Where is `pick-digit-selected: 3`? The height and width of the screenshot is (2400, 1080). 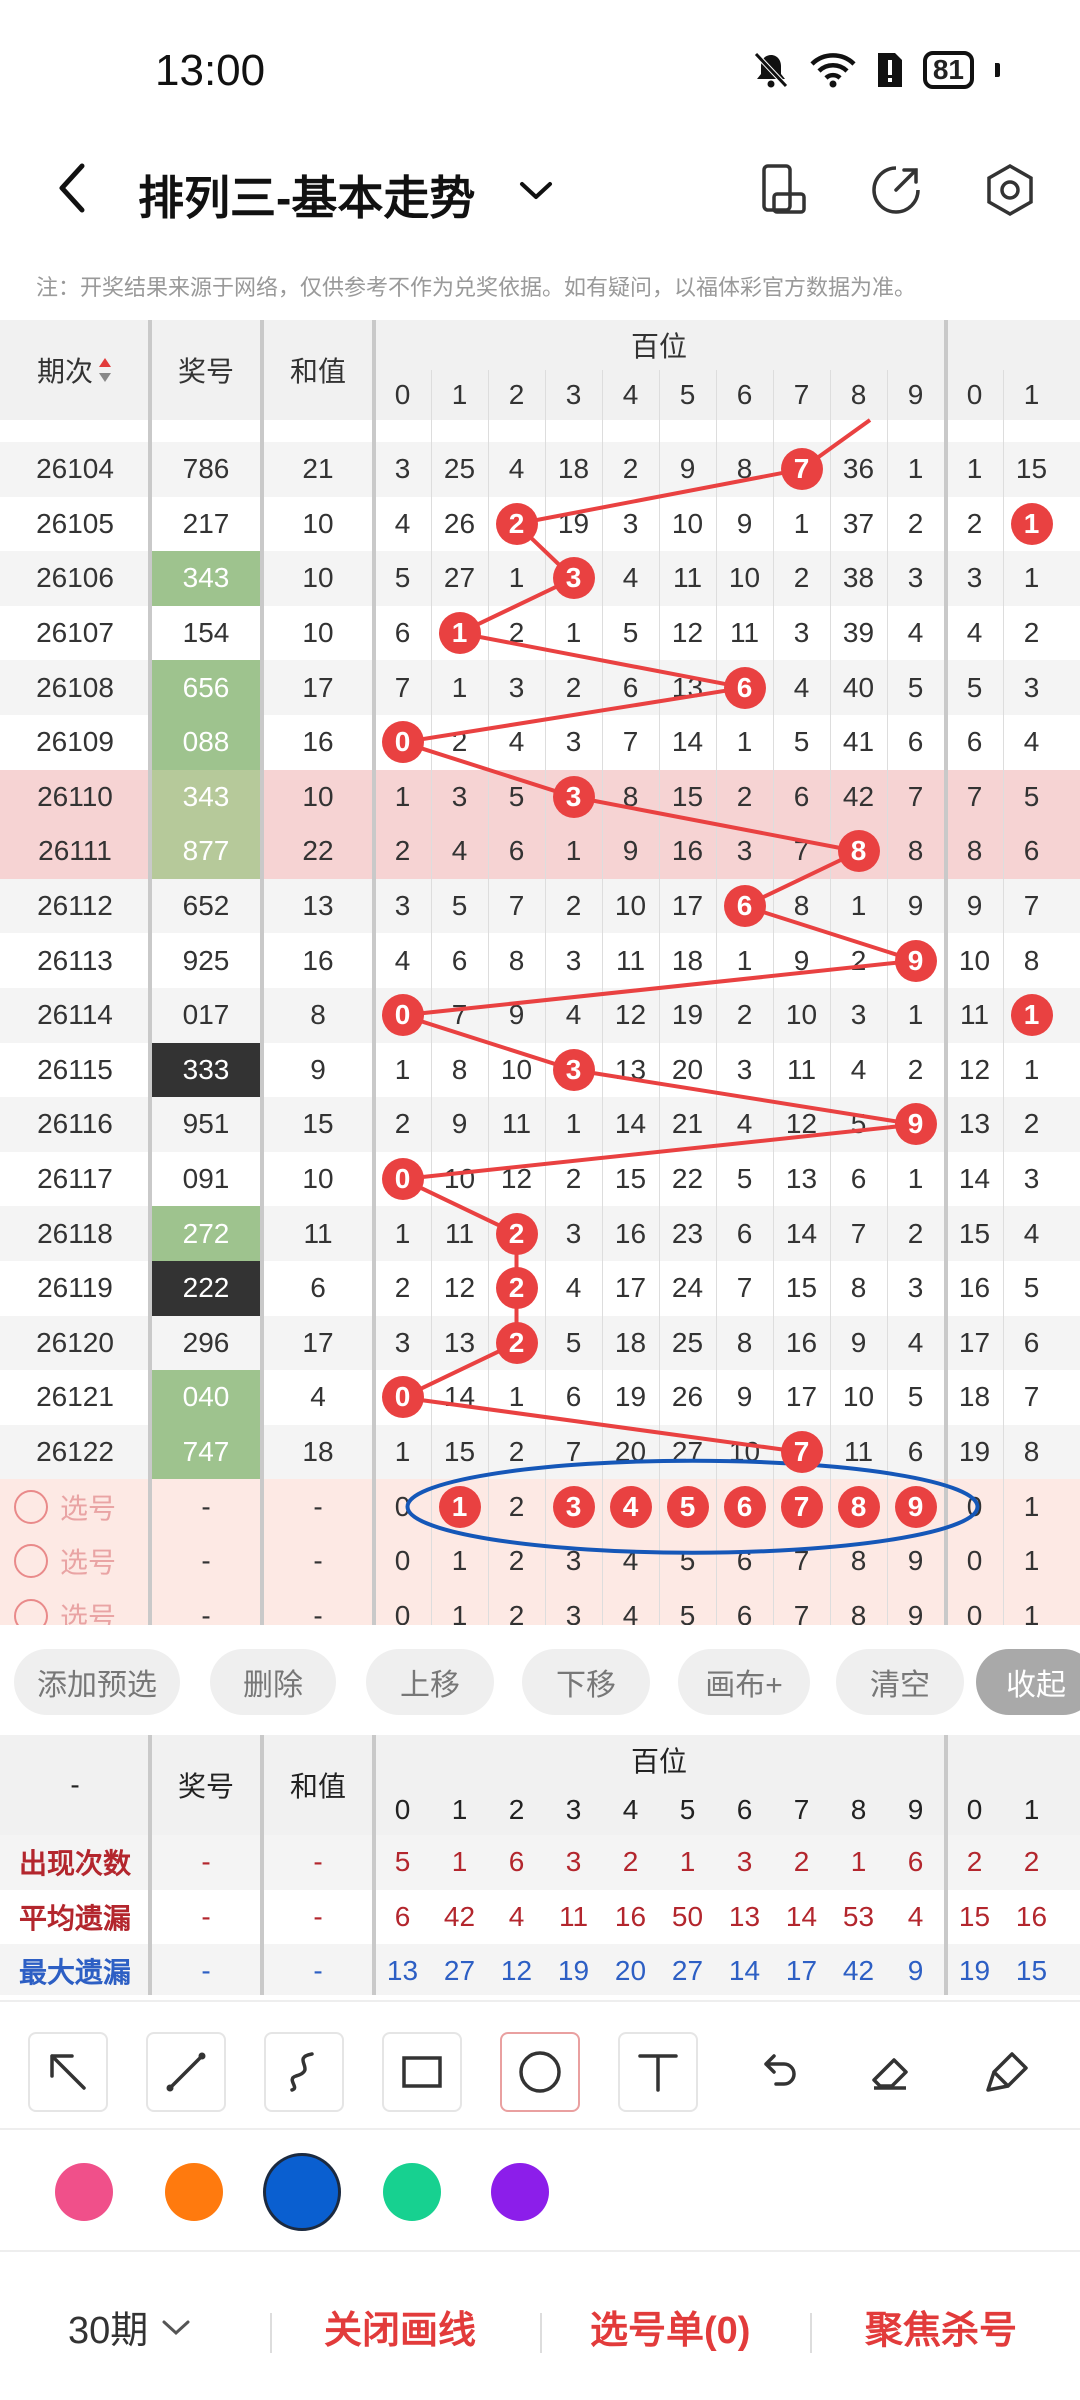
pick-digit-selected: 3 is located at coordinates (573, 1506).